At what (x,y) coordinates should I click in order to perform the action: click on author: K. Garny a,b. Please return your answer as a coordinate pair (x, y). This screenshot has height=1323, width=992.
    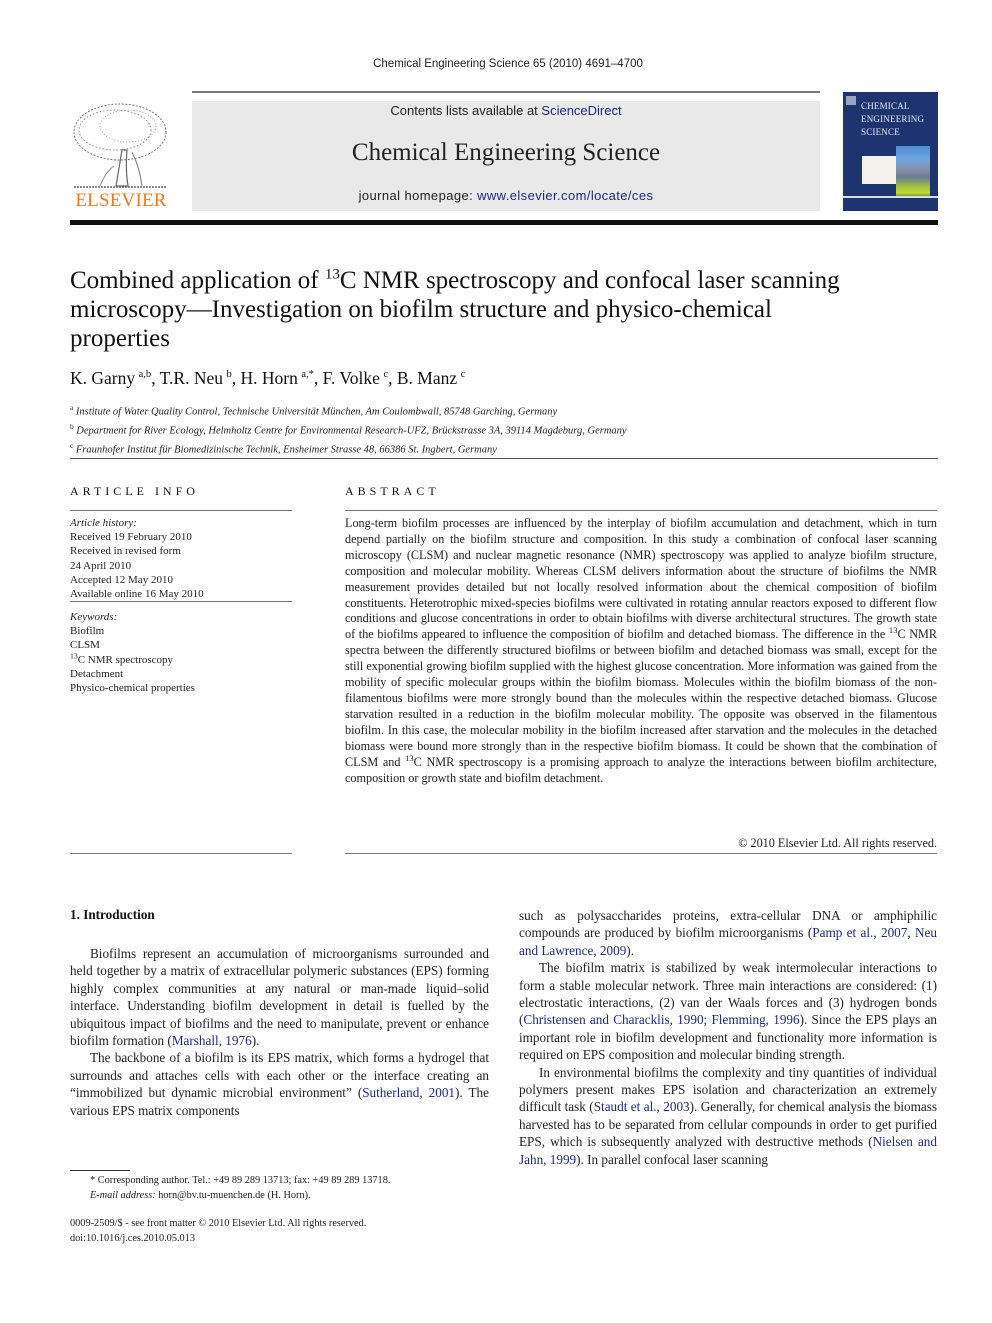
    Looking at the image, I should click on (110, 378).